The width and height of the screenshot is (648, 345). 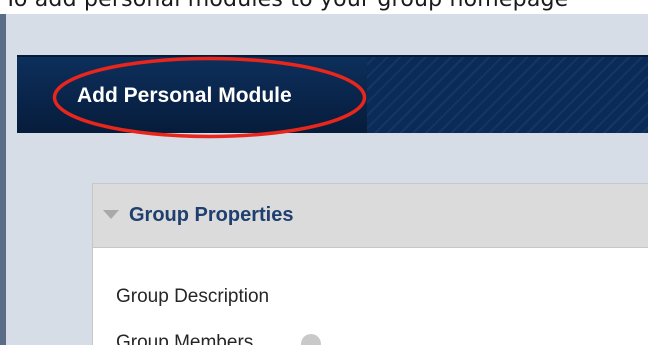 What do you see at coordinates (211, 215) in the screenshot?
I see `panel-title: Group Properties` at bounding box center [211, 215].